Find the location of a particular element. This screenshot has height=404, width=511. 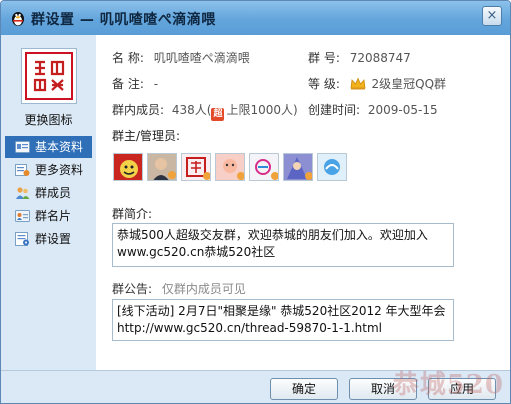

sidebar-item-label: 群名片 is located at coordinates (53, 216).